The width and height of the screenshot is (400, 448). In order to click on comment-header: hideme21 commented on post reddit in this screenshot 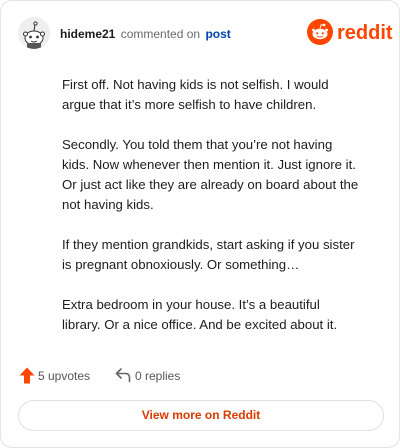, I will do `click(205, 34)`.